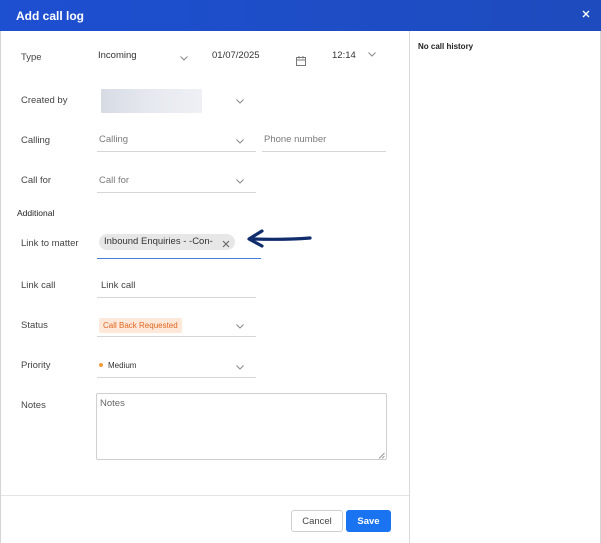 The width and height of the screenshot is (601, 543). What do you see at coordinates (236, 55) in the screenshot?
I see `date-value: 01/07/2025` at bounding box center [236, 55].